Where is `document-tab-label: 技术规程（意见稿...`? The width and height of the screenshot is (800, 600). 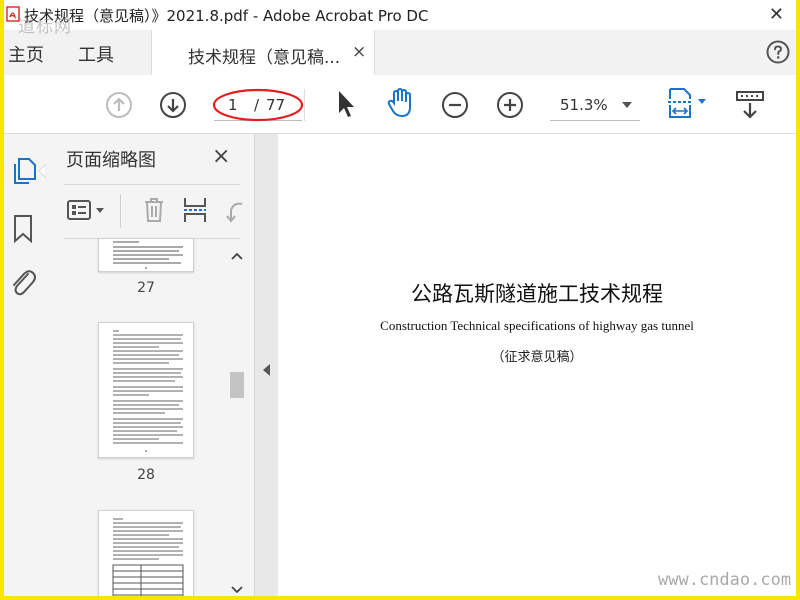 document-tab-label: 技术规程（意见稿... is located at coordinates (264, 58).